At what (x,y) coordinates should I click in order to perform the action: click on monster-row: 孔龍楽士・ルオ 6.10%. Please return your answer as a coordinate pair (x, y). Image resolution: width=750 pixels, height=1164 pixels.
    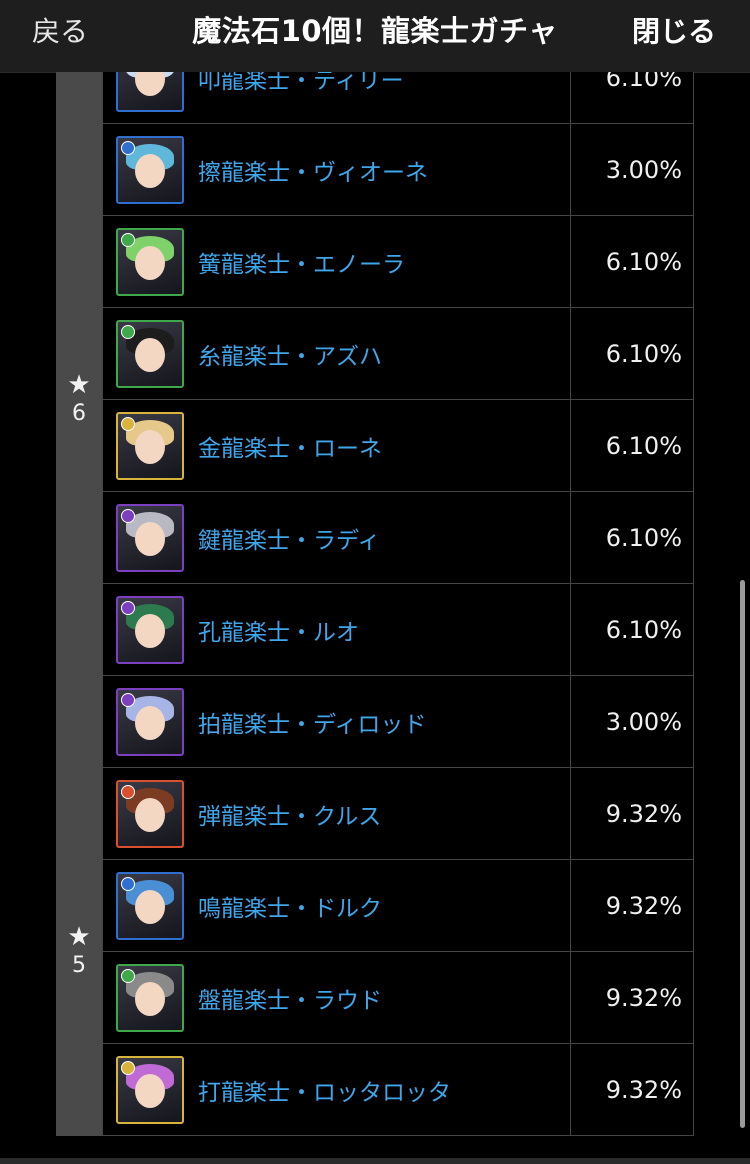
    Looking at the image, I should click on (398, 630).